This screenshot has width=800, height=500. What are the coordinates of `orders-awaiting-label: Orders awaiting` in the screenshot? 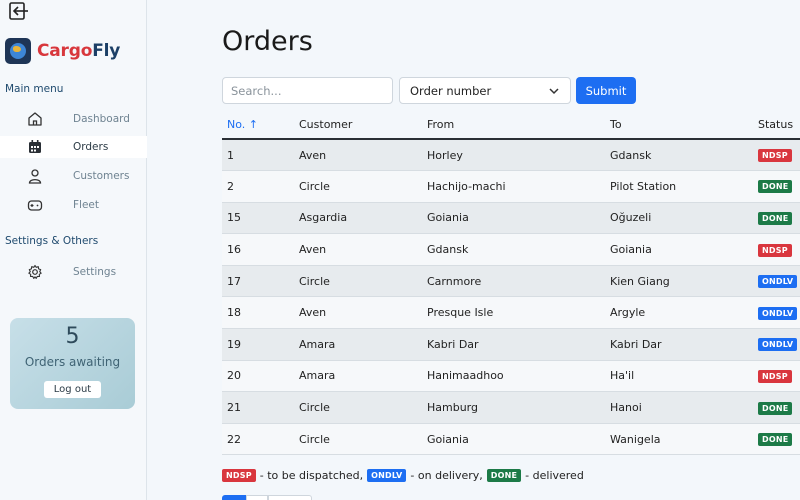 It's located at (72, 362).